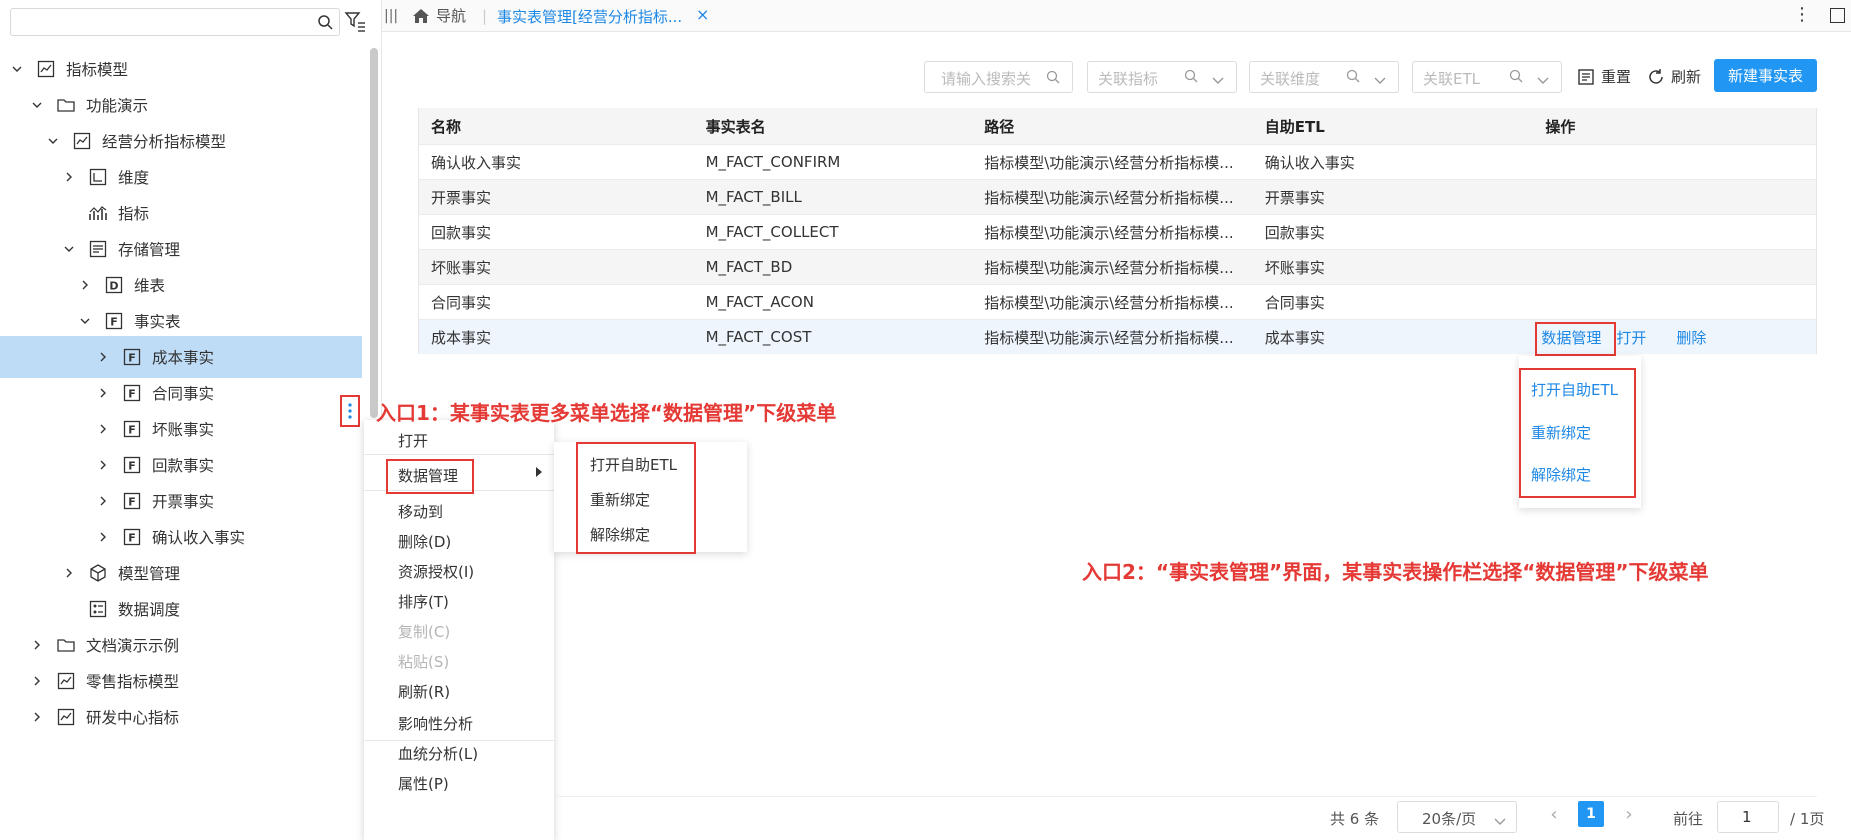  What do you see at coordinates (164, 142) in the screenshot?
I see `sidebar-item-label: 经营分析指标模型` at bounding box center [164, 142].